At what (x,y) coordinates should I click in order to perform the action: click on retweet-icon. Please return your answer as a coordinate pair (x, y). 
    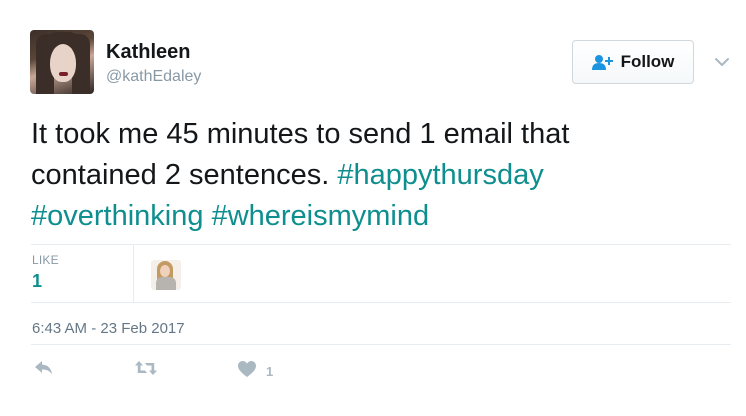
    Looking at the image, I should click on (146, 370).